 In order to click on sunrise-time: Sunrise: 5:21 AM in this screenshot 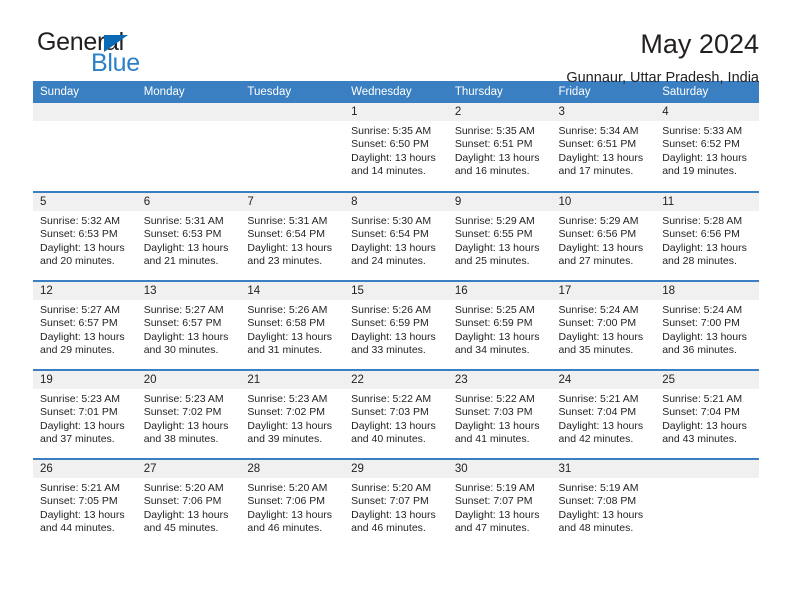, I will do `click(702, 399)`.